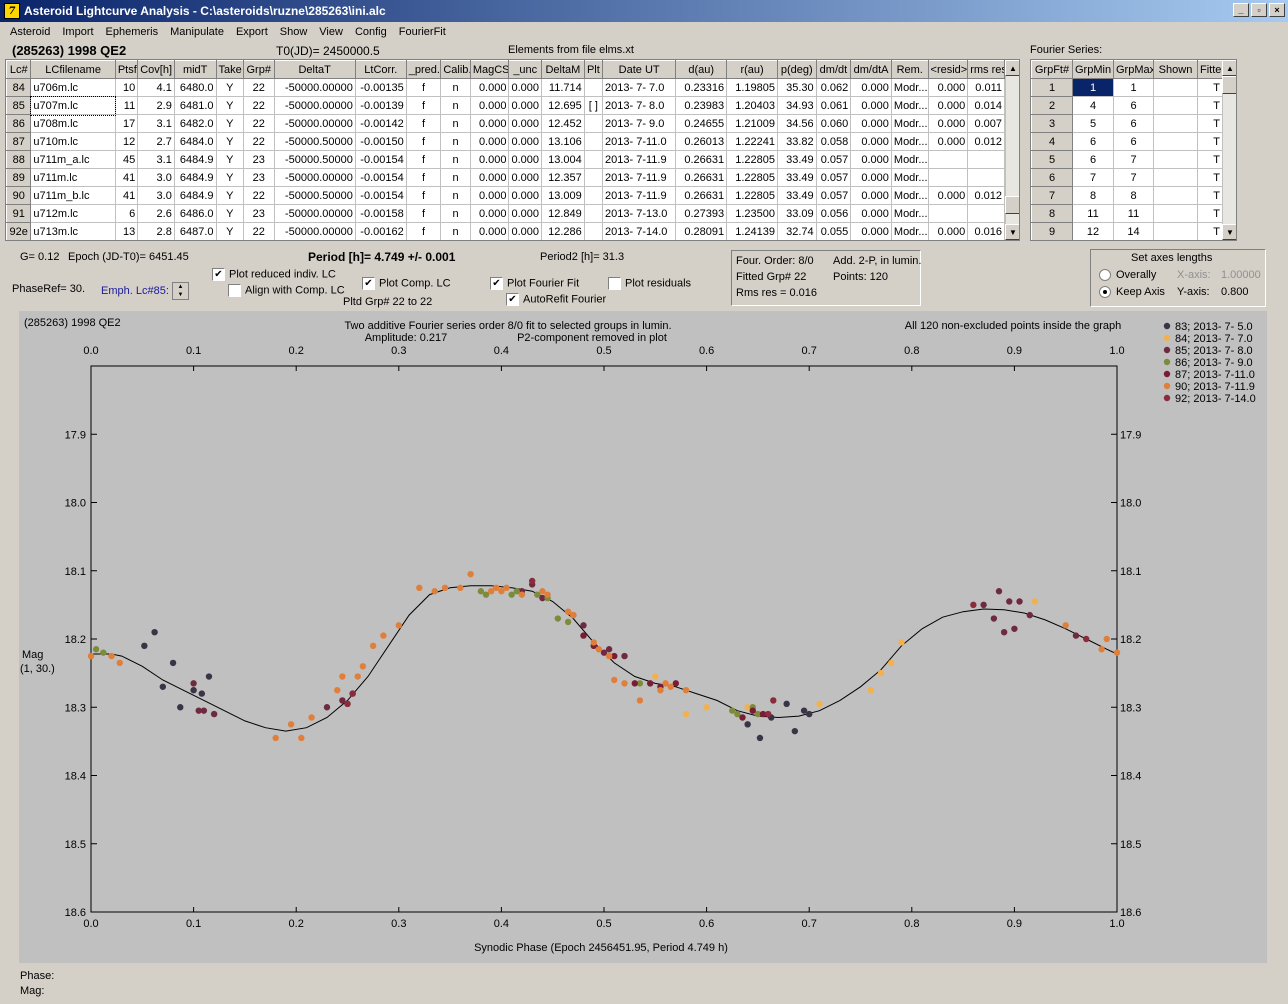  What do you see at coordinates (1014, 924) in the screenshot?
I see `x-tick-label-bottom: 0.9` at bounding box center [1014, 924].